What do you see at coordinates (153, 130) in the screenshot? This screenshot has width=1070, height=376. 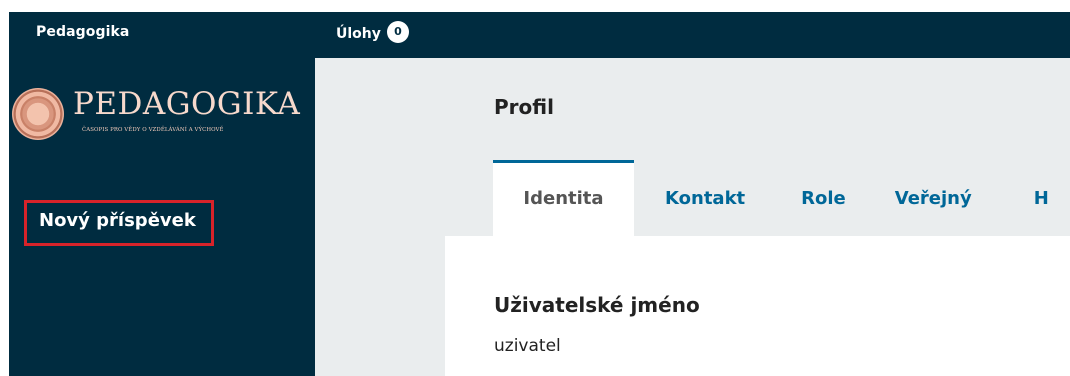 I see `logo-subtitle: ČASOPIS PRO VĚDY O VZDĚLÁVÁNÍ A VÝCHOVĚ` at bounding box center [153, 130].